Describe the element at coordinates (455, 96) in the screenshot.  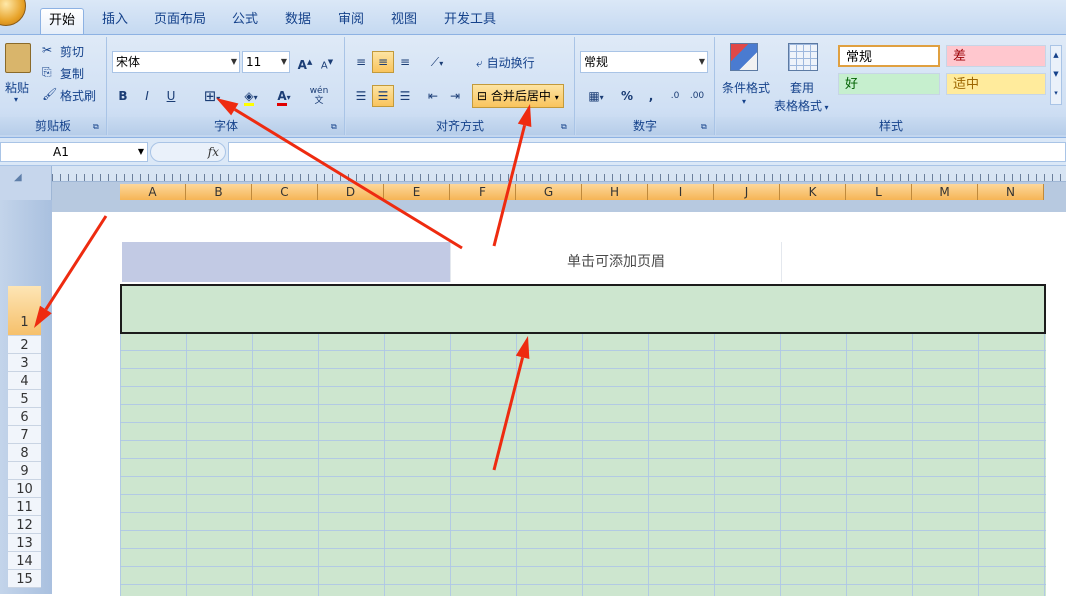
I see `increase-indent-icon: ⇥` at that location.